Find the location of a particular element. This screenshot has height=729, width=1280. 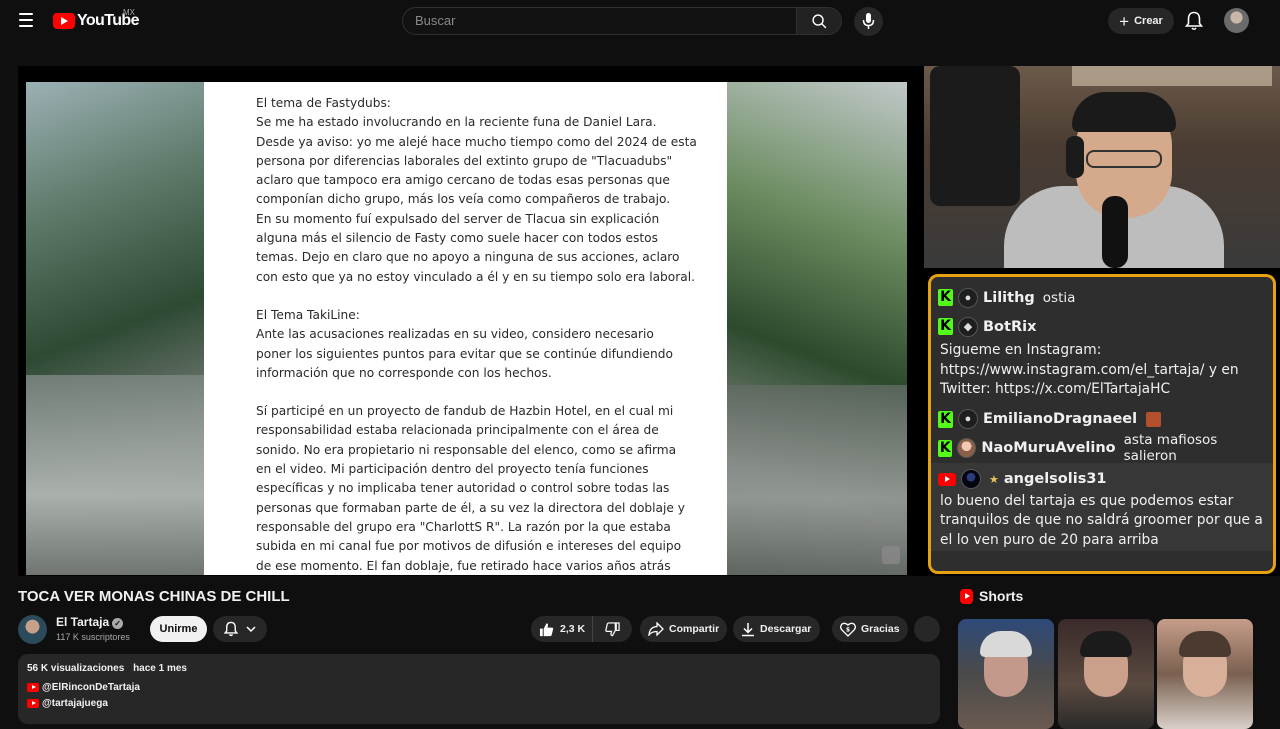

plus-icon: + is located at coordinates (1124, 21).